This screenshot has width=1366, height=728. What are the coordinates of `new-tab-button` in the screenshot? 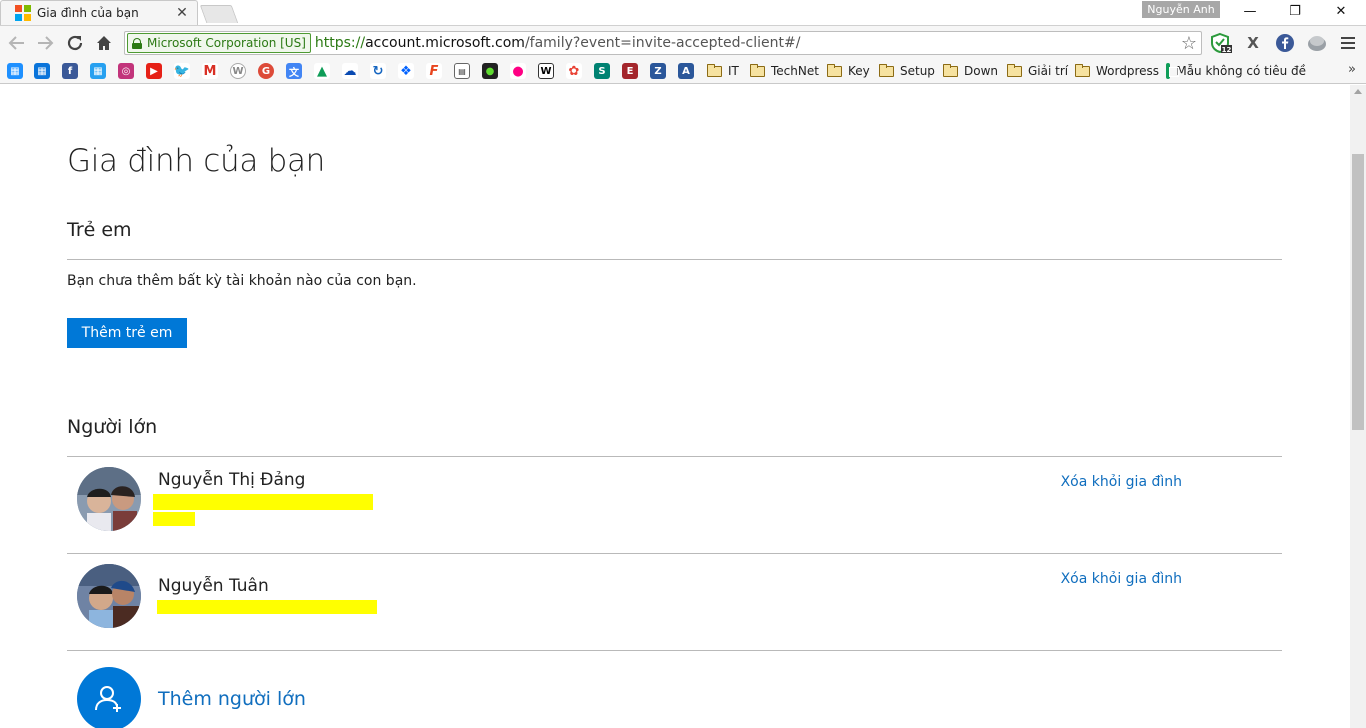 It's located at (219, 14).